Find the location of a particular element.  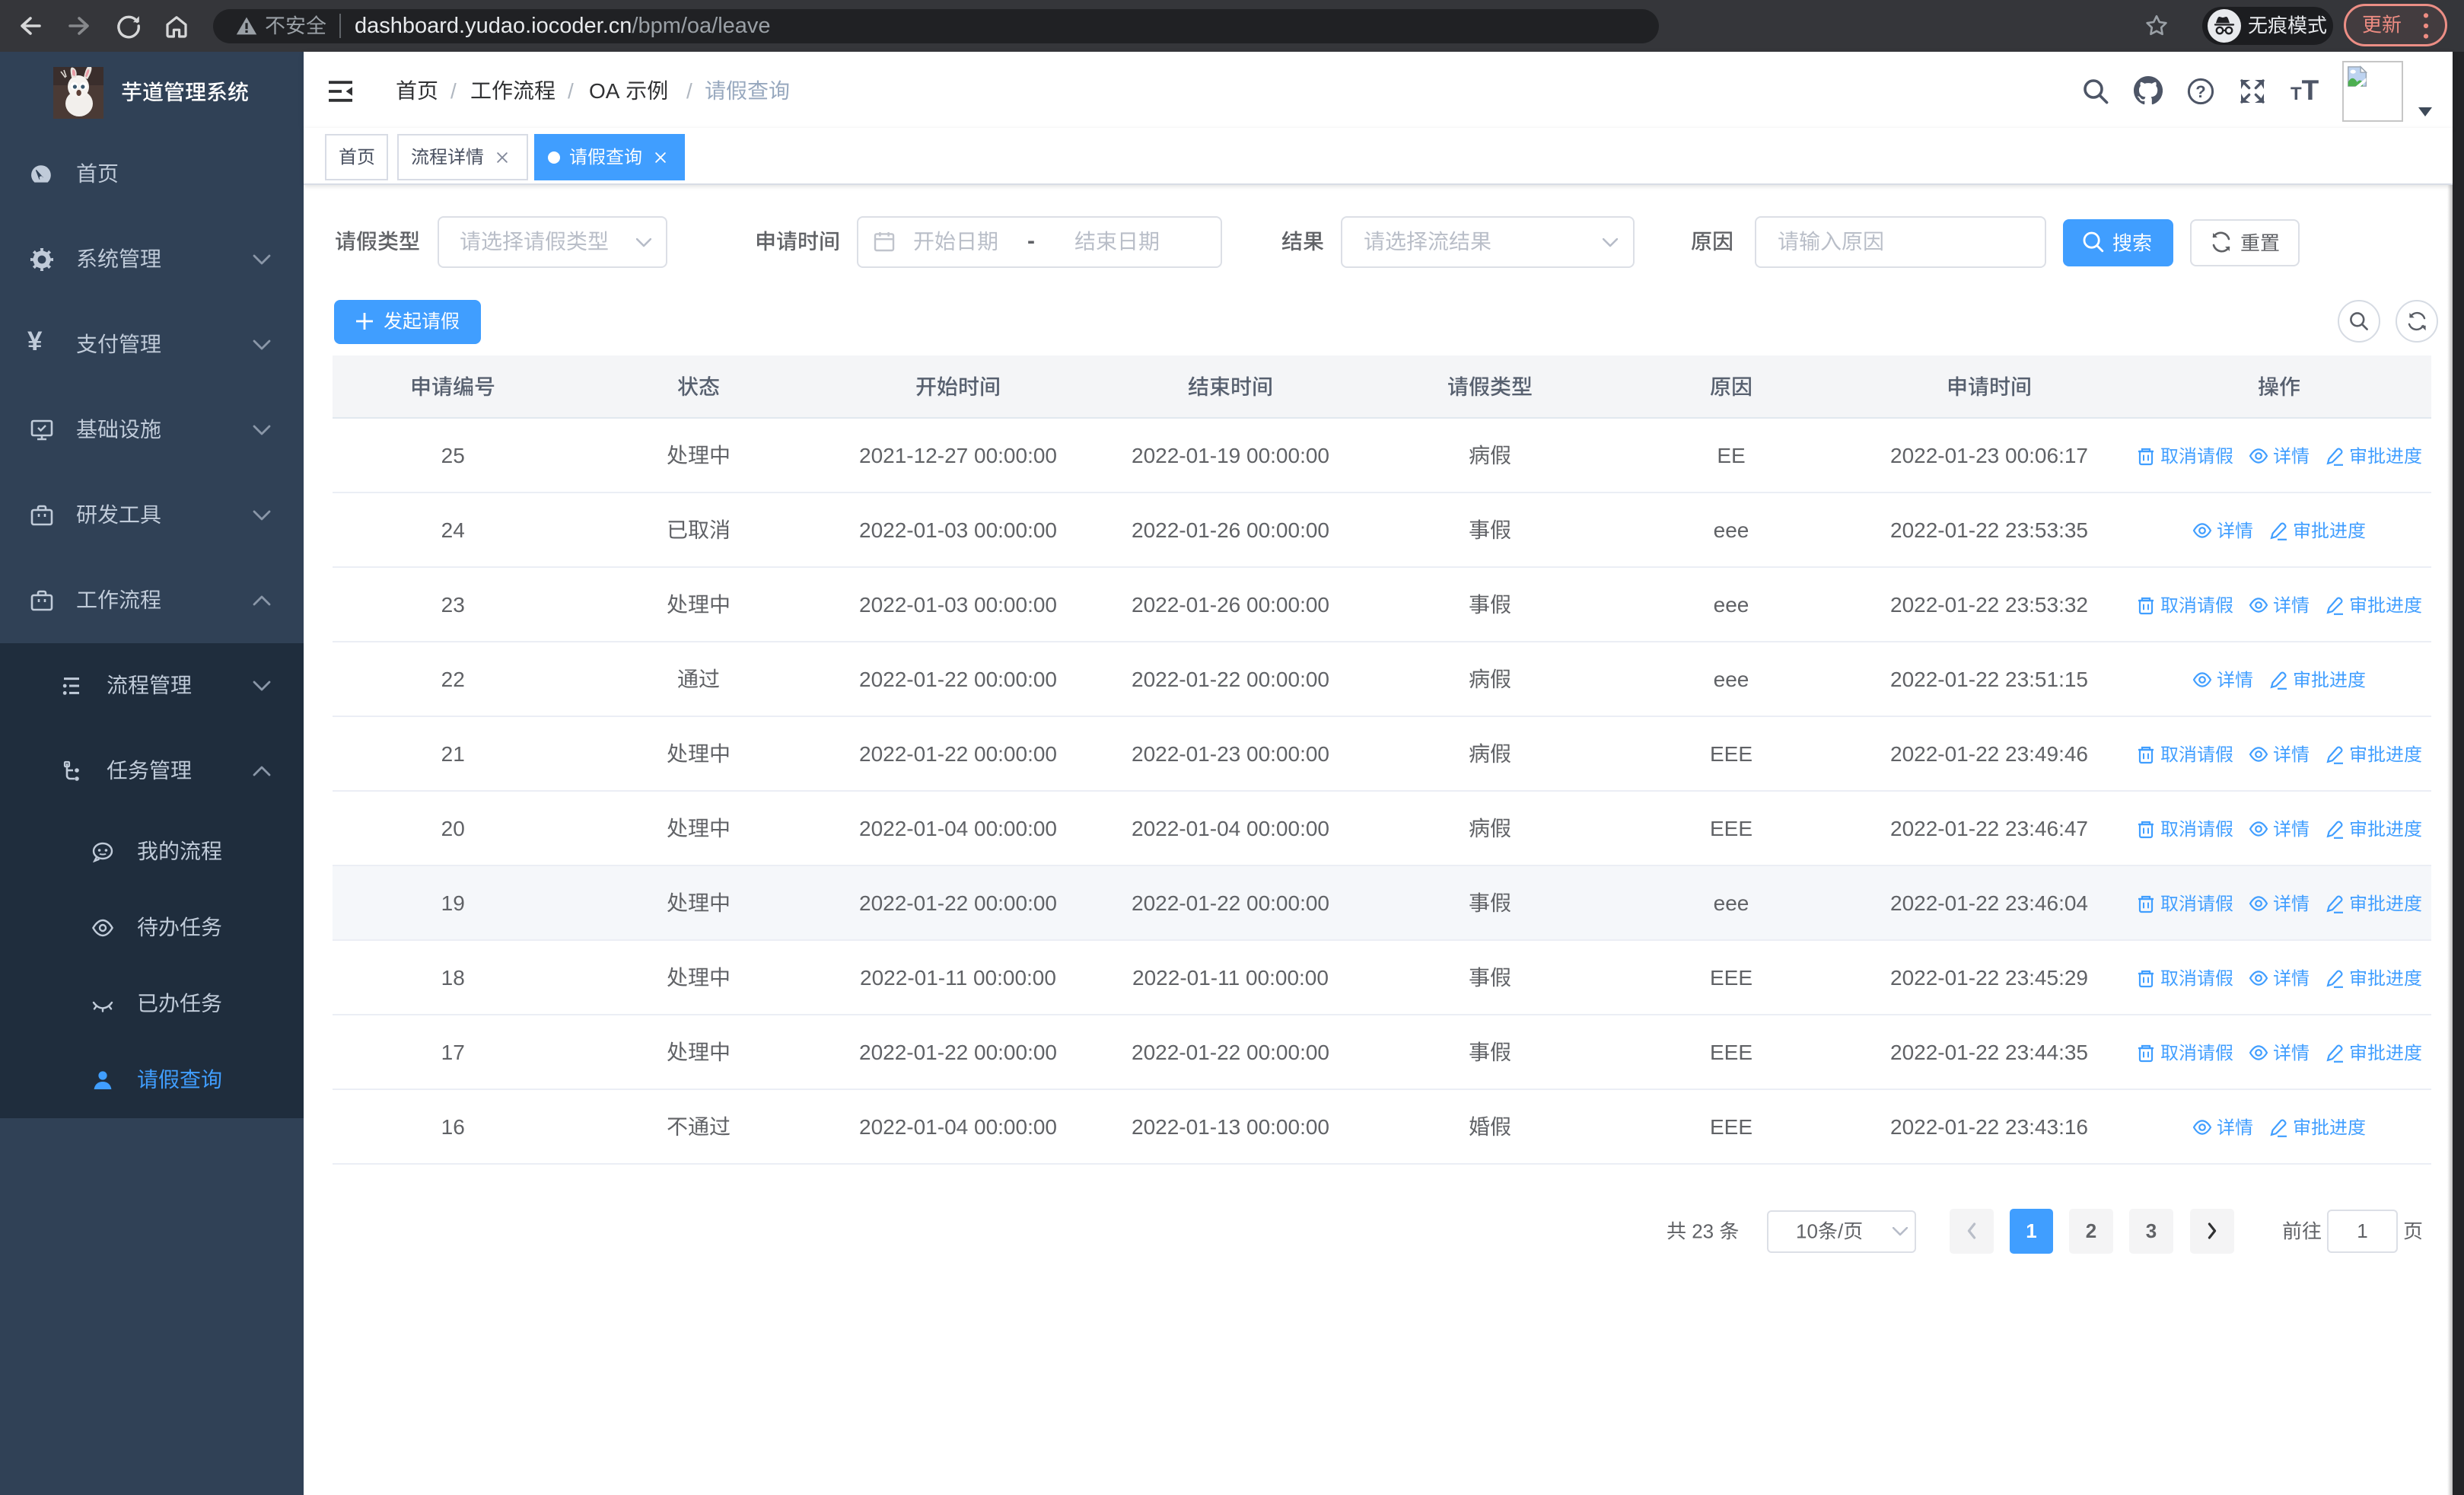

svg-text: OA is located at coordinates (607, 91).